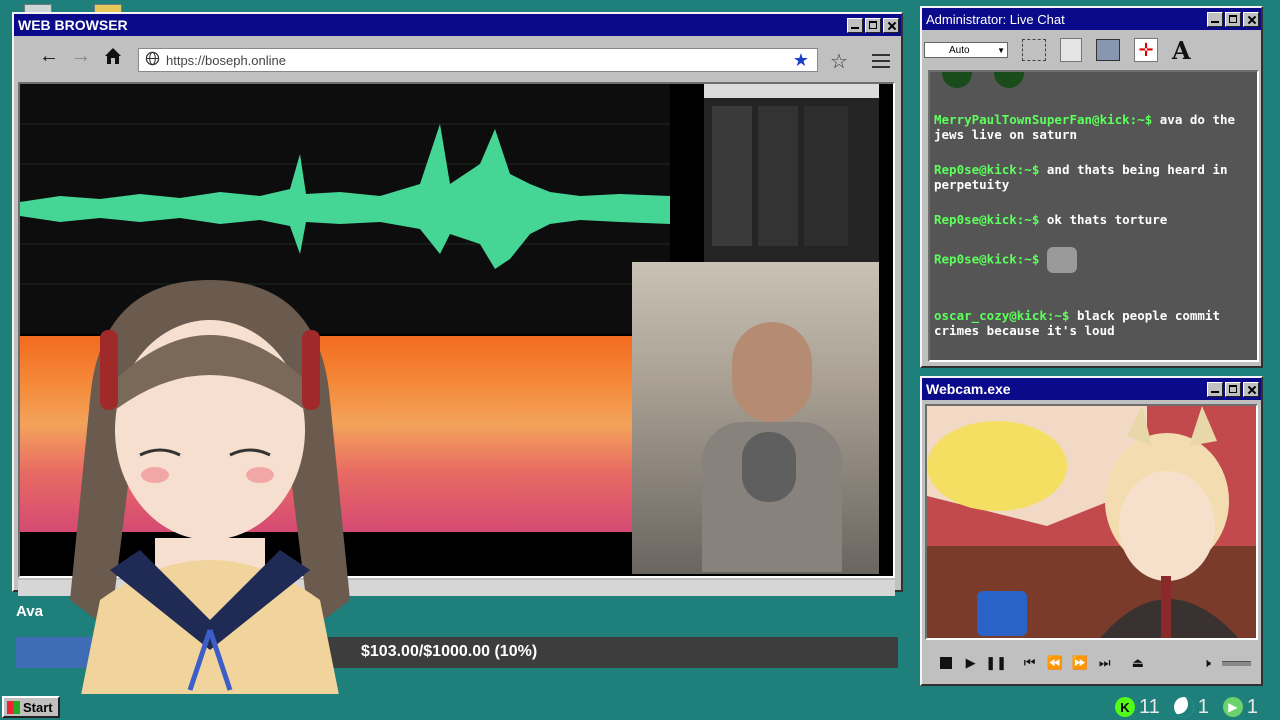  Describe the element at coordinates (1124, 707) in the screenshot. I see `kick-icon: K` at that location.